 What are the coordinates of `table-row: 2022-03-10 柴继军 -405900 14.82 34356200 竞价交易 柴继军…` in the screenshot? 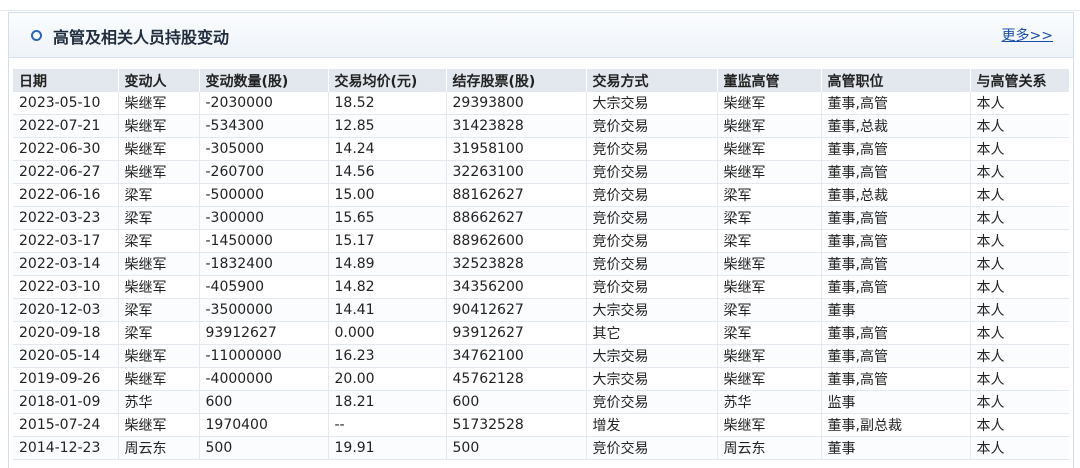 It's located at (541, 287).